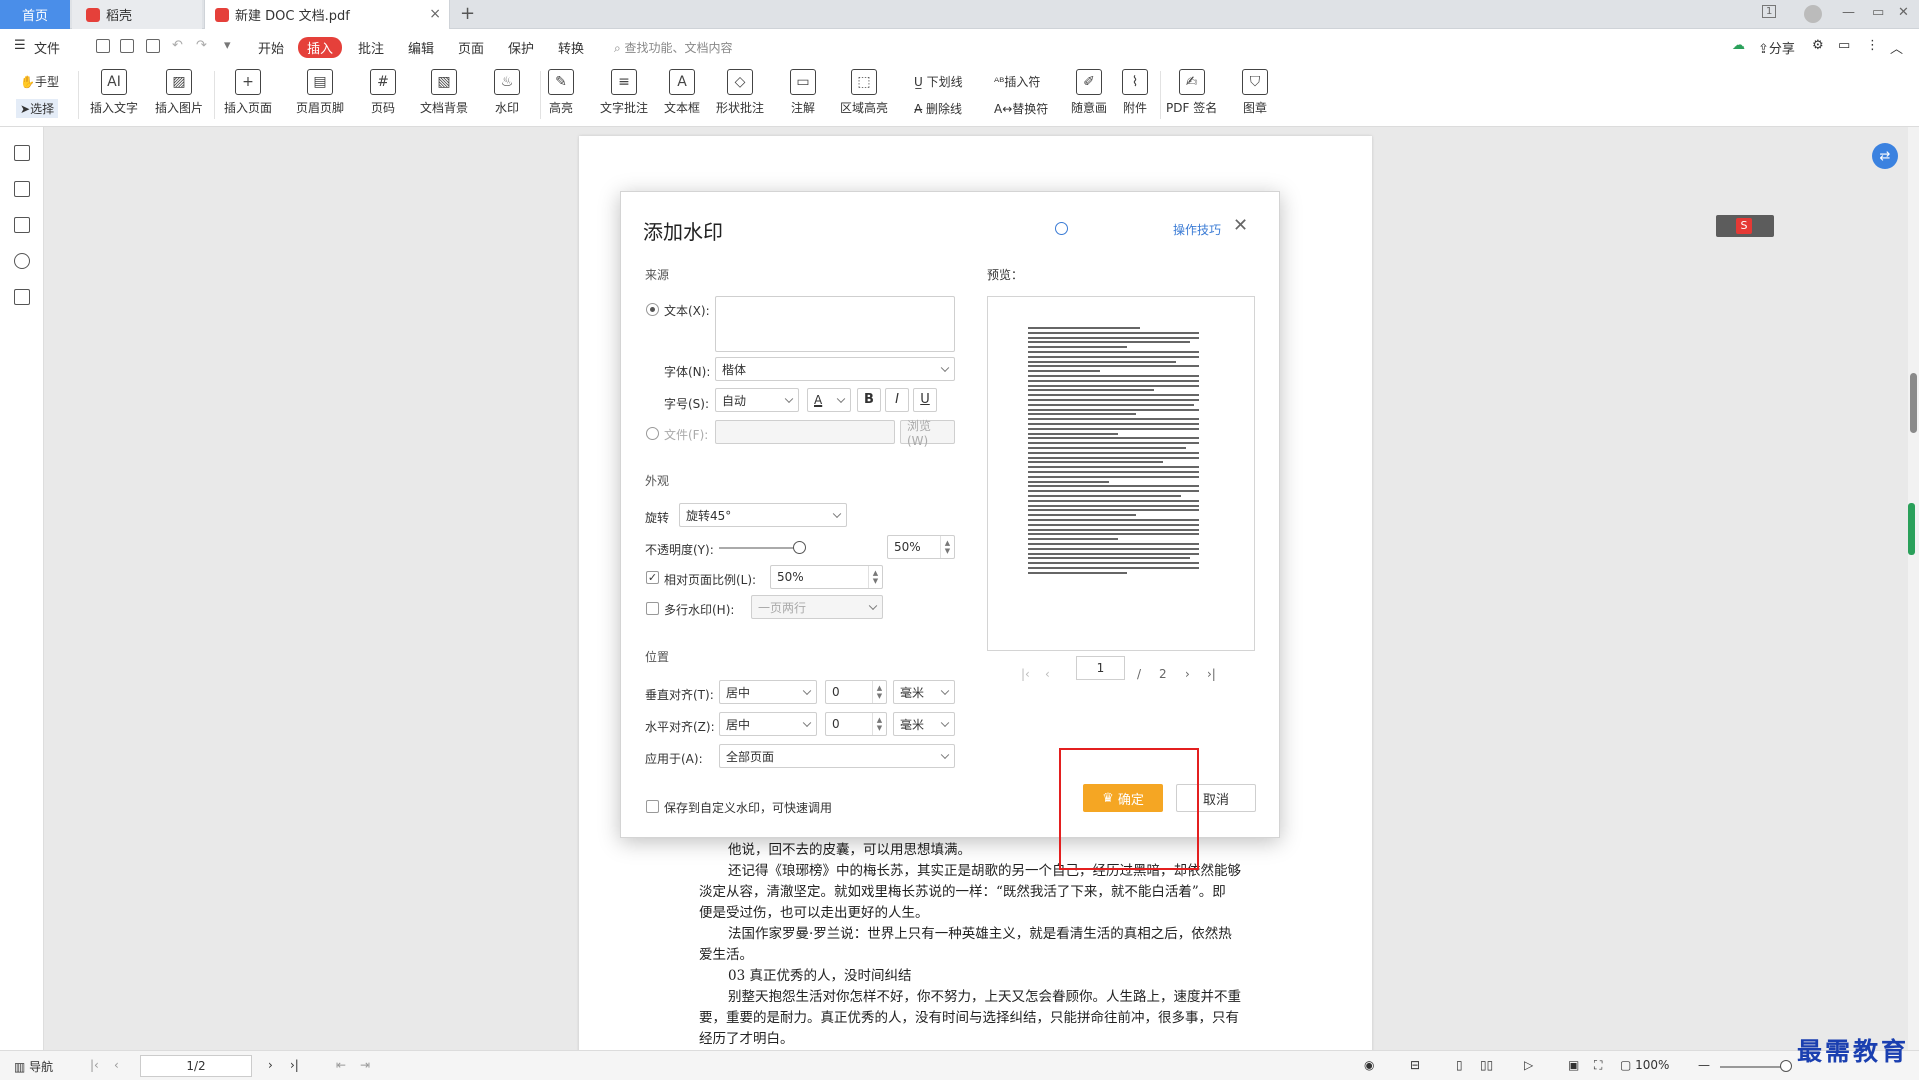 This screenshot has width=1919, height=1080. I want to click on valign-unit-select: 毫米, so click(924, 692).